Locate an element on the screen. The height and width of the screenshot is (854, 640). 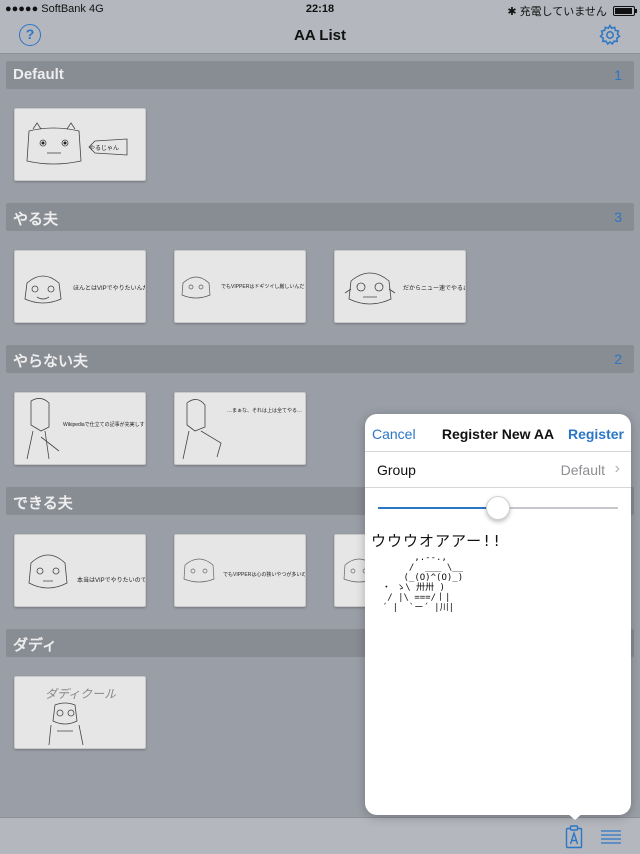
nav-bar: ? AA List is located at coordinates (320, 36).